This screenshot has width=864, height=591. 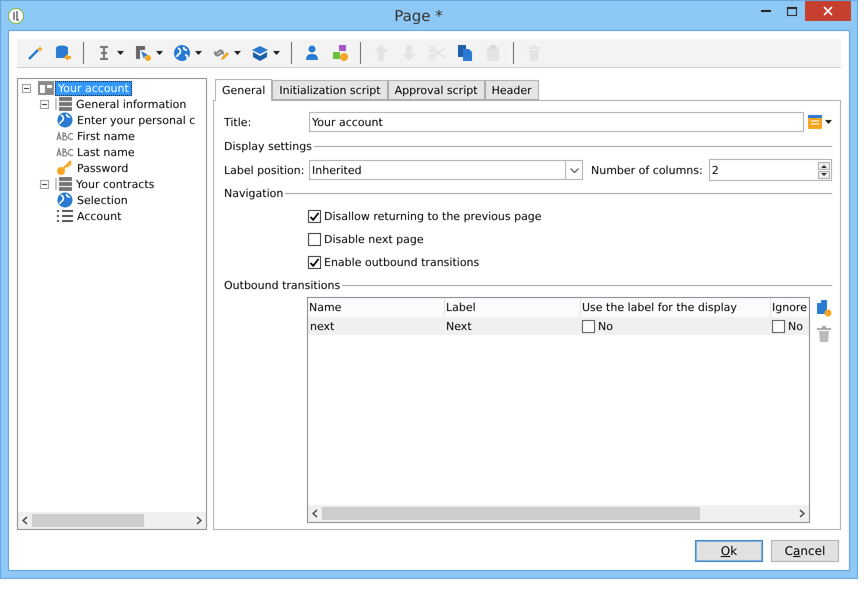 I want to click on table-cell-text: next, so click(x=322, y=326).